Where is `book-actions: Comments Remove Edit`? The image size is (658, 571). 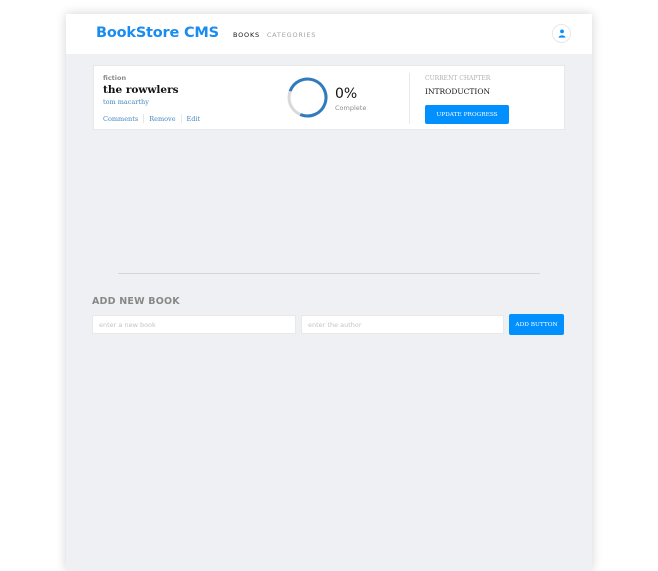 book-actions: Comments Remove Edit is located at coordinates (151, 118).